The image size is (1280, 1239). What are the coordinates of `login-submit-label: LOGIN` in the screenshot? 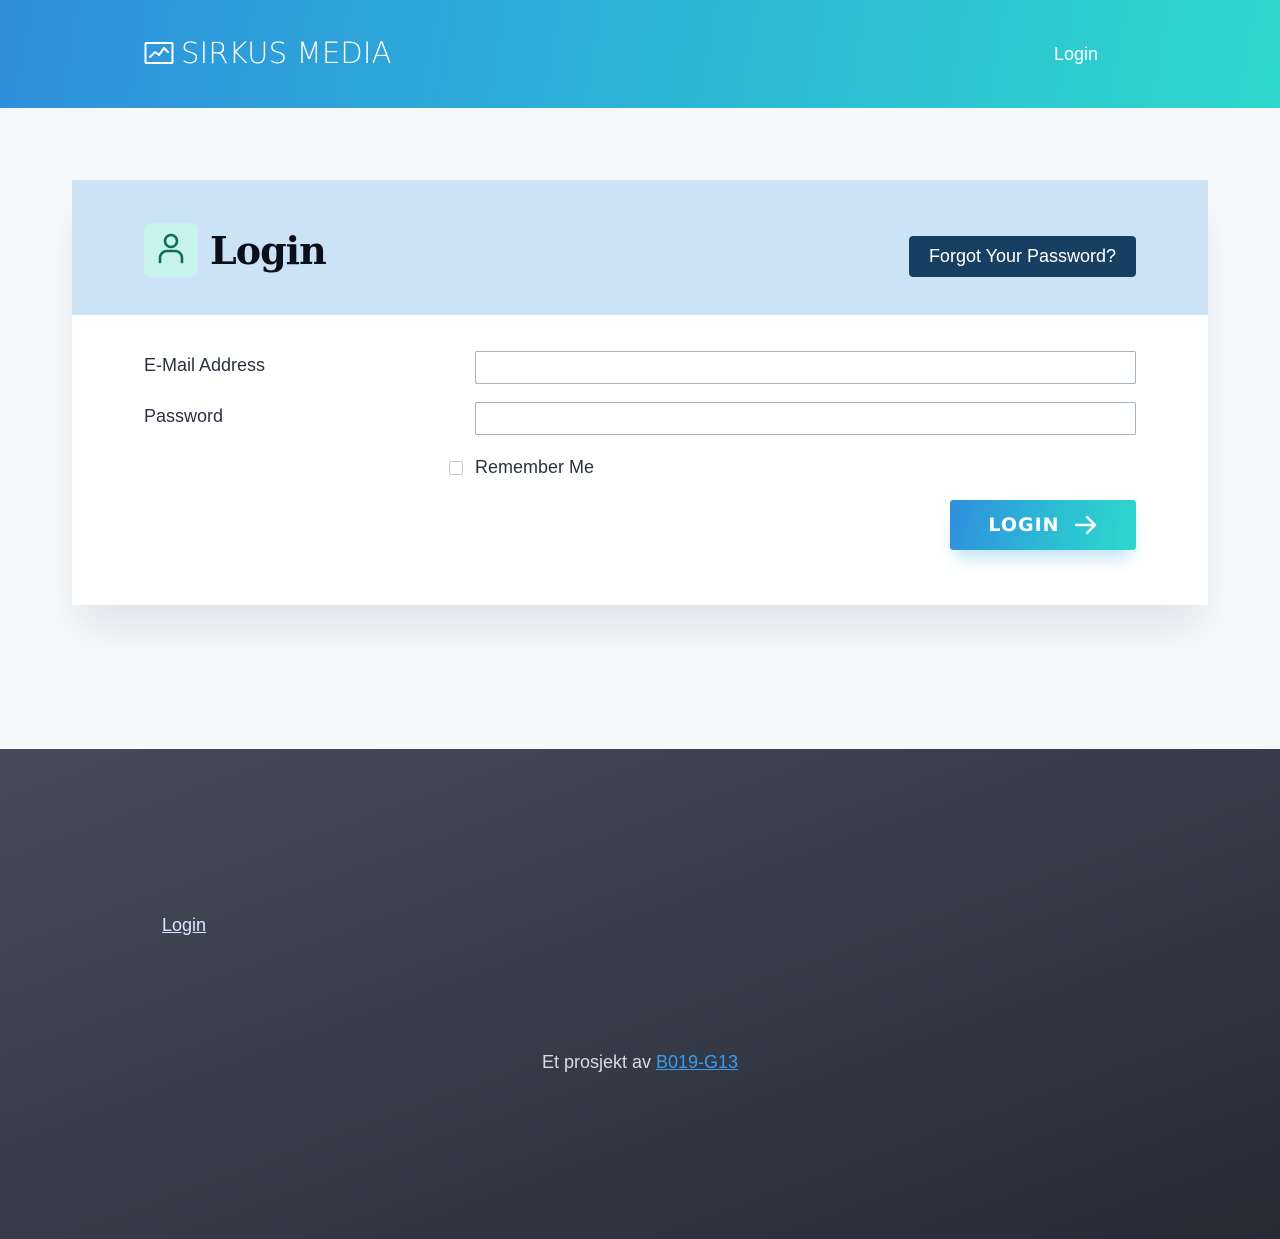 It's located at (1024, 525).